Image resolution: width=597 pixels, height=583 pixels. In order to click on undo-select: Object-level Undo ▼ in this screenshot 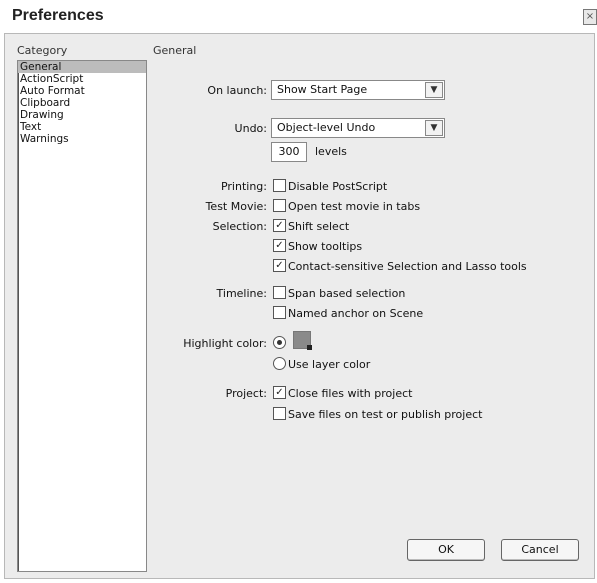, I will do `click(358, 128)`.